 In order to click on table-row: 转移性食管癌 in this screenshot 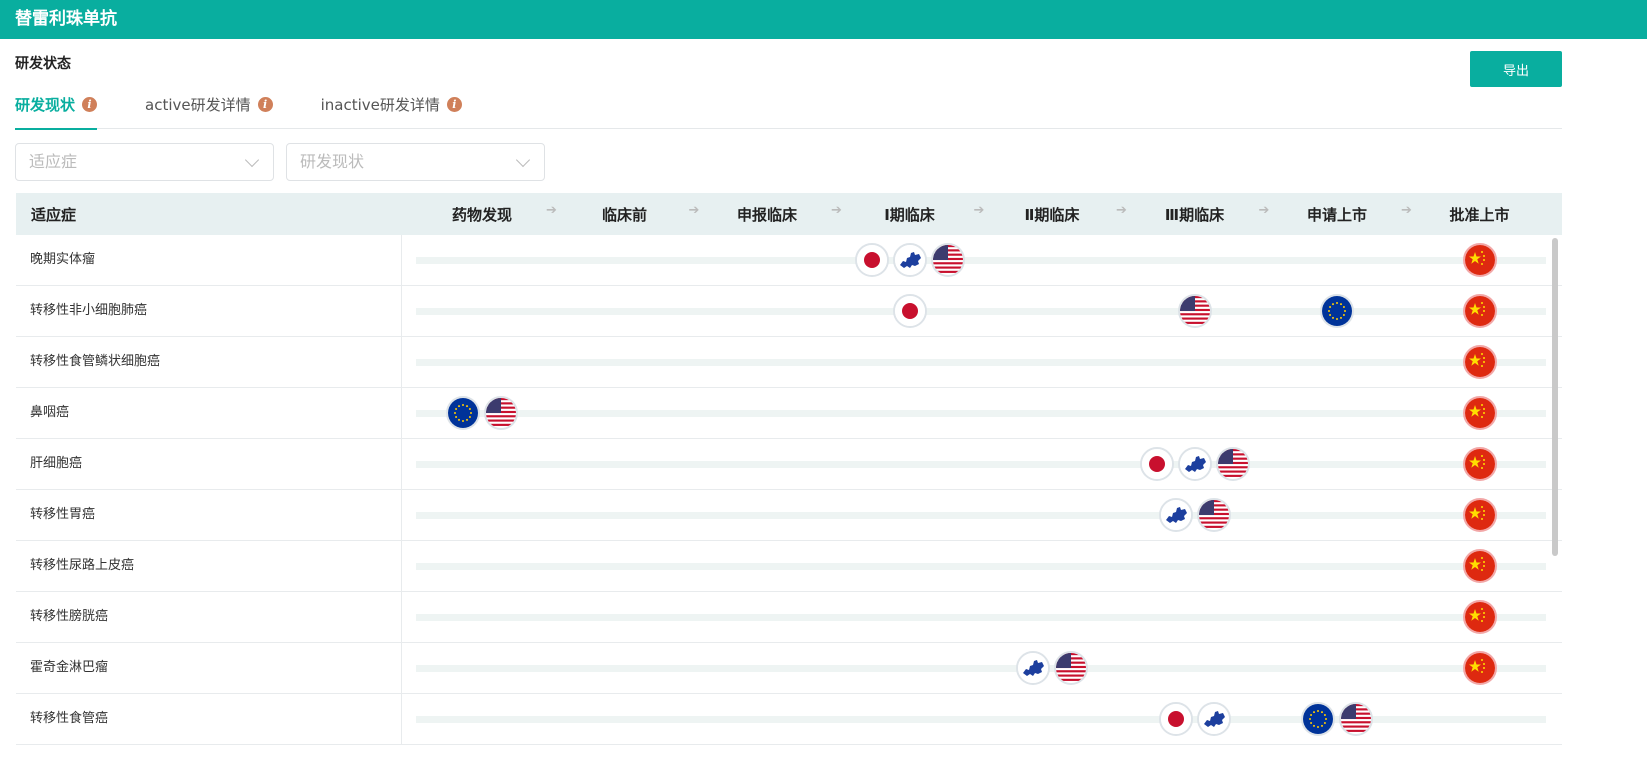, I will do `click(789, 719)`.